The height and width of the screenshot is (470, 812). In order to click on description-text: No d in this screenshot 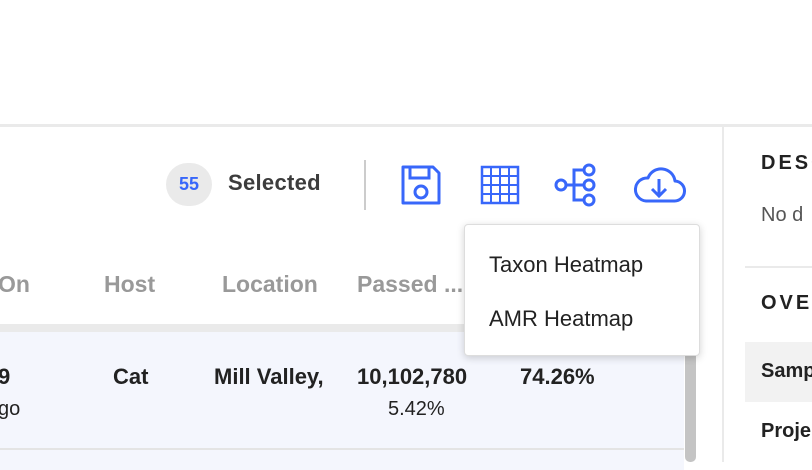, I will do `click(782, 215)`.